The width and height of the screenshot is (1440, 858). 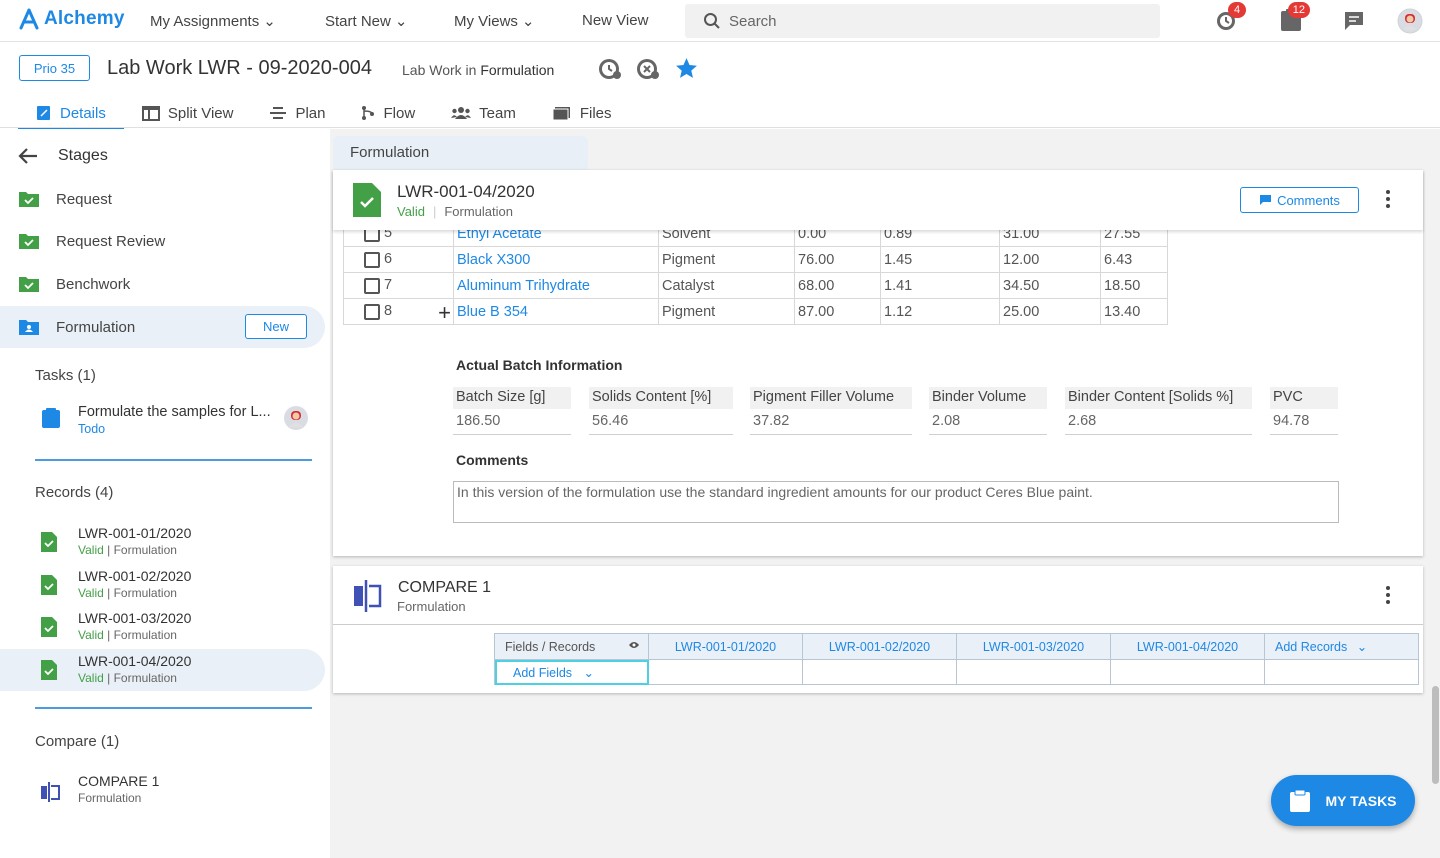 I want to click on tab-flow: Flow, so click(x=388, y=113).